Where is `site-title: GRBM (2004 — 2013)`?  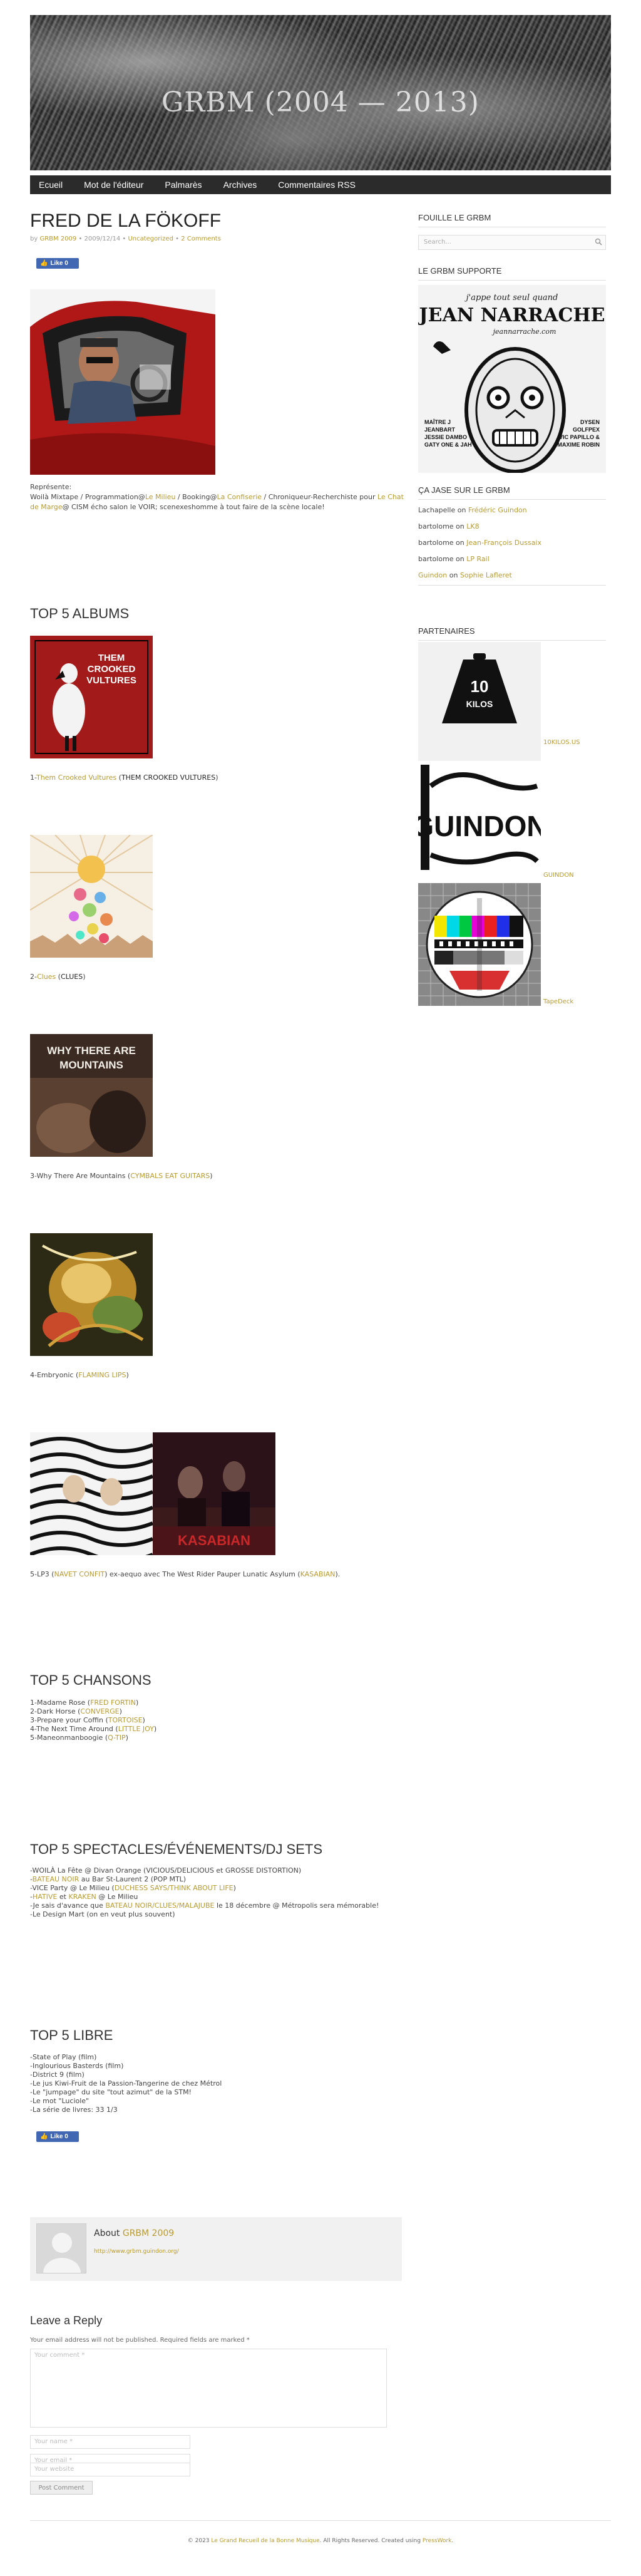 site-title: GRBM (2004 — 2013) is located at coordinates (320, 102).